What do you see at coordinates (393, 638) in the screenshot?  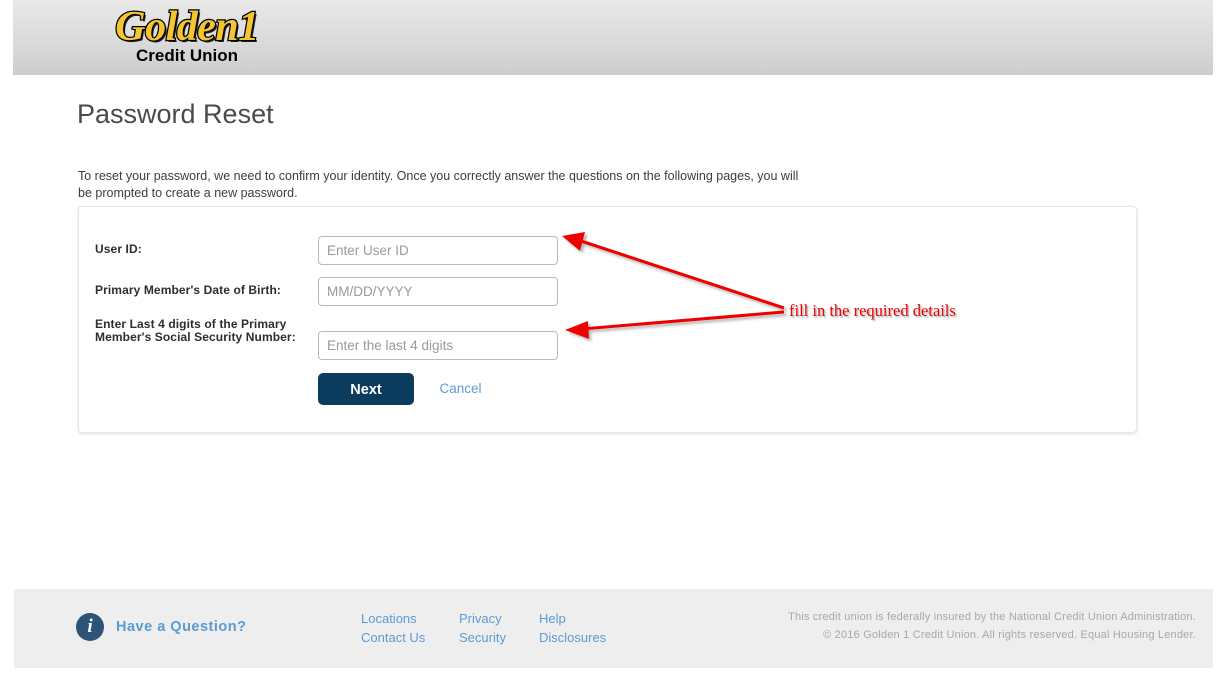 I see `footer-link-contact-us: Contact Us` at bounding box center [393, 638].